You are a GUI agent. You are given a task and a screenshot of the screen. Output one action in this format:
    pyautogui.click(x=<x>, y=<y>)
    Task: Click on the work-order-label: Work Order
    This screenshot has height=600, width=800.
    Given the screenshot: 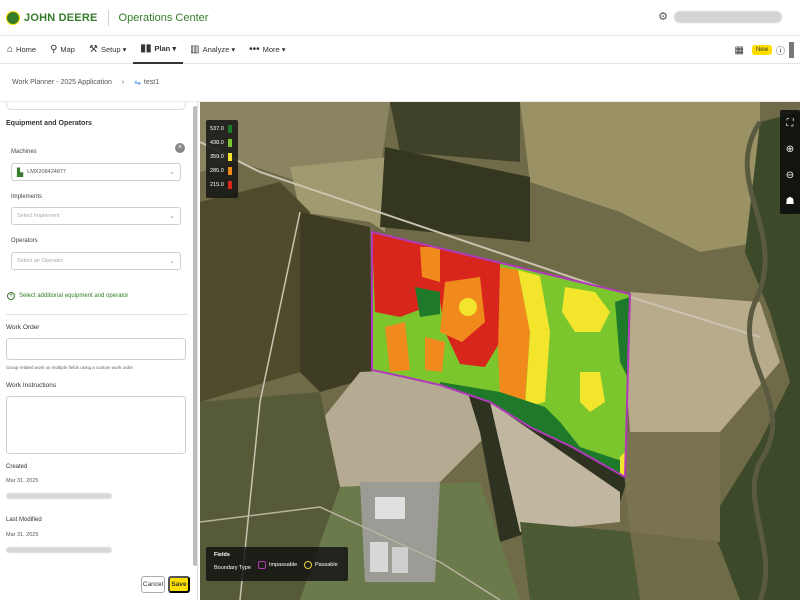 What is the action you would take?
    pyautogui.click(x=23, y=327)
    